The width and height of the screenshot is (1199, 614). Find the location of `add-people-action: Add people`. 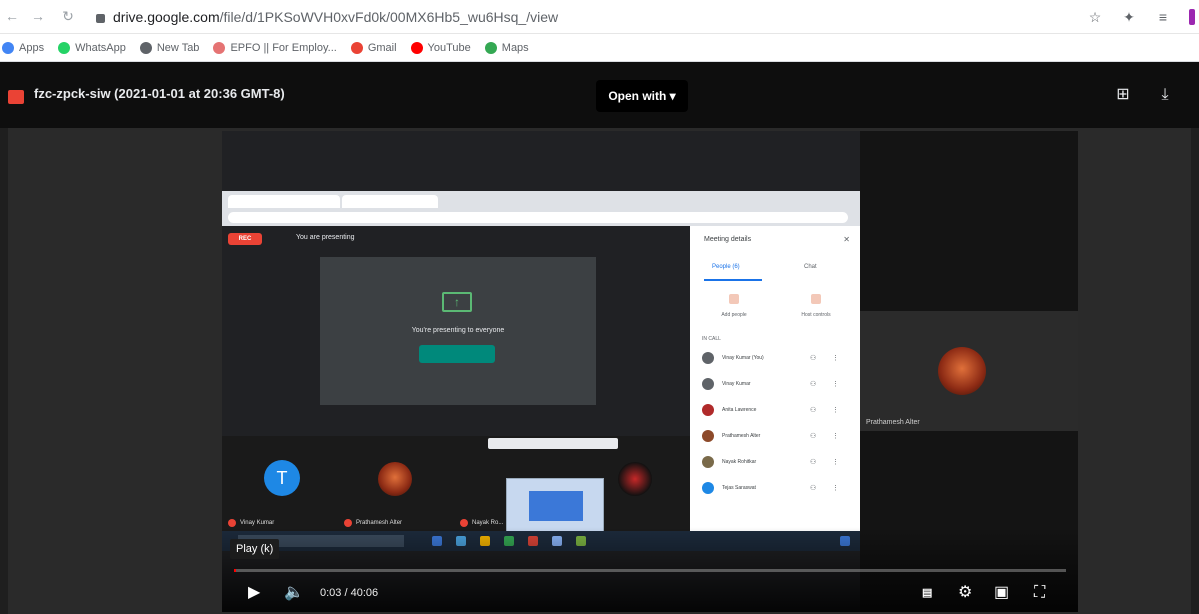

add-people-action: Add people is located at coordinates (734, 306).